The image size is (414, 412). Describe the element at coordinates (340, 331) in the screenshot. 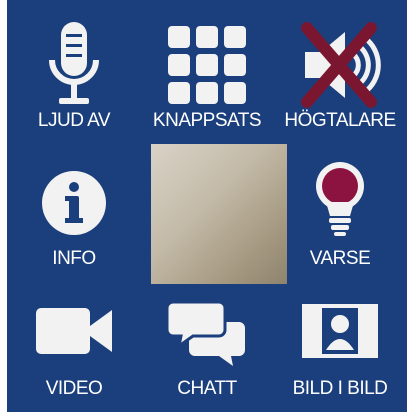

I see `picture-in-picture-icon` at that location.